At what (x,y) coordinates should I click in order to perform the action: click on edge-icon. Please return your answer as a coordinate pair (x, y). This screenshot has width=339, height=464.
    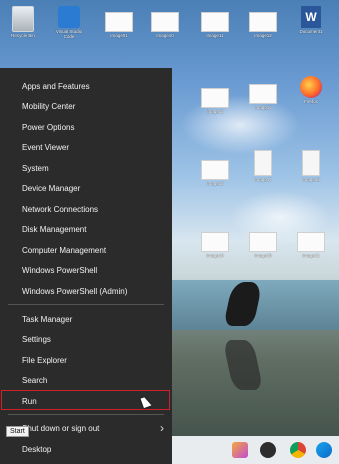
    Looking at the image, I should click on (268, 450).